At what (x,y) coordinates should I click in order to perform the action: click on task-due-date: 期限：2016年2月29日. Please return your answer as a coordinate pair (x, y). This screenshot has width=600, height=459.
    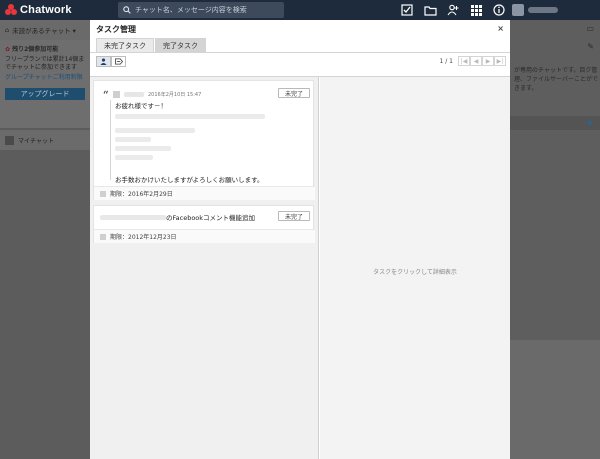
    Looking at the image, I should click on (141, 194).